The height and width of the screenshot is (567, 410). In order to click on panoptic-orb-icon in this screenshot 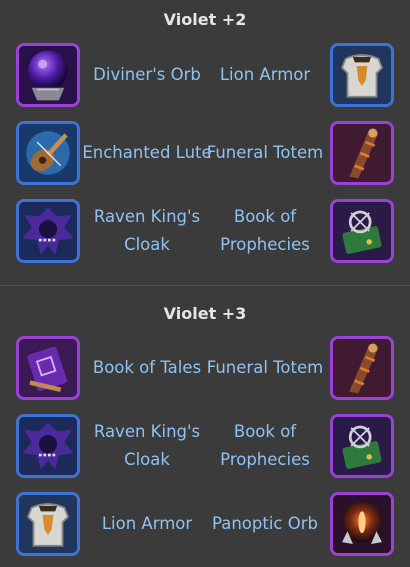, I will do `click(362, 524)`.